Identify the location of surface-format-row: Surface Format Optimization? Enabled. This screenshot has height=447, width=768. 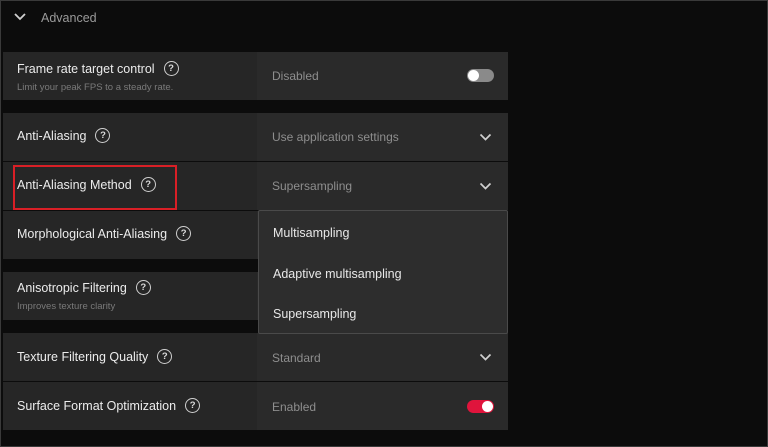
(255, 406).